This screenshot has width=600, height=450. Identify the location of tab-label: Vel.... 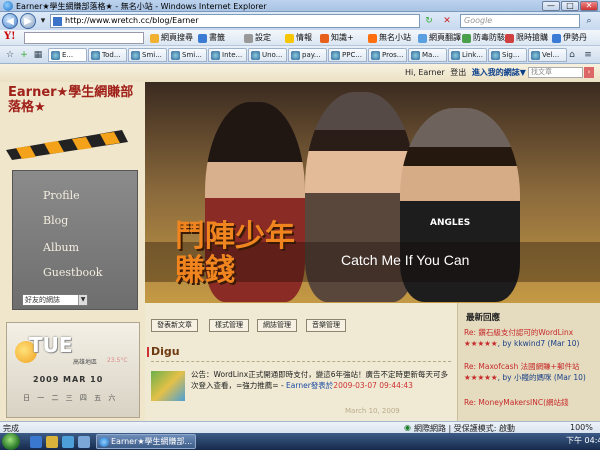
(551, 55).